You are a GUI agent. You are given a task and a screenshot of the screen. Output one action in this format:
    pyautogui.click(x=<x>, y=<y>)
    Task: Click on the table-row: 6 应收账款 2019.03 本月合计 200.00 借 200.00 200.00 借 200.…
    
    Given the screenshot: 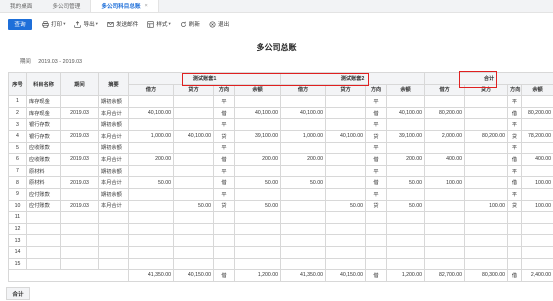 What is the action you would take?
    pyautogui.click(x=280, y=159)
    